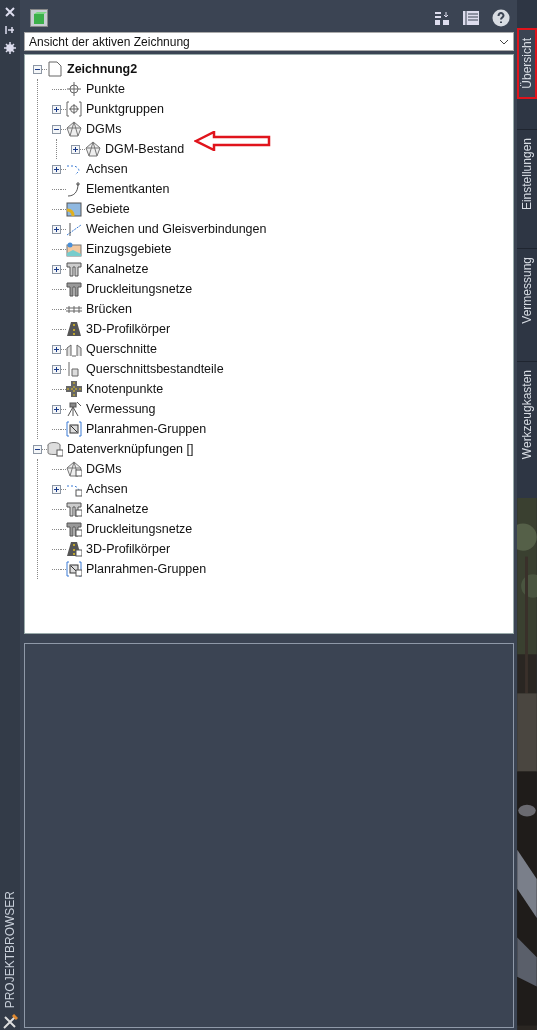 This screenshot has width=537, height=1030. I want to click on tree-item: Vermessung, so click(121, 409).